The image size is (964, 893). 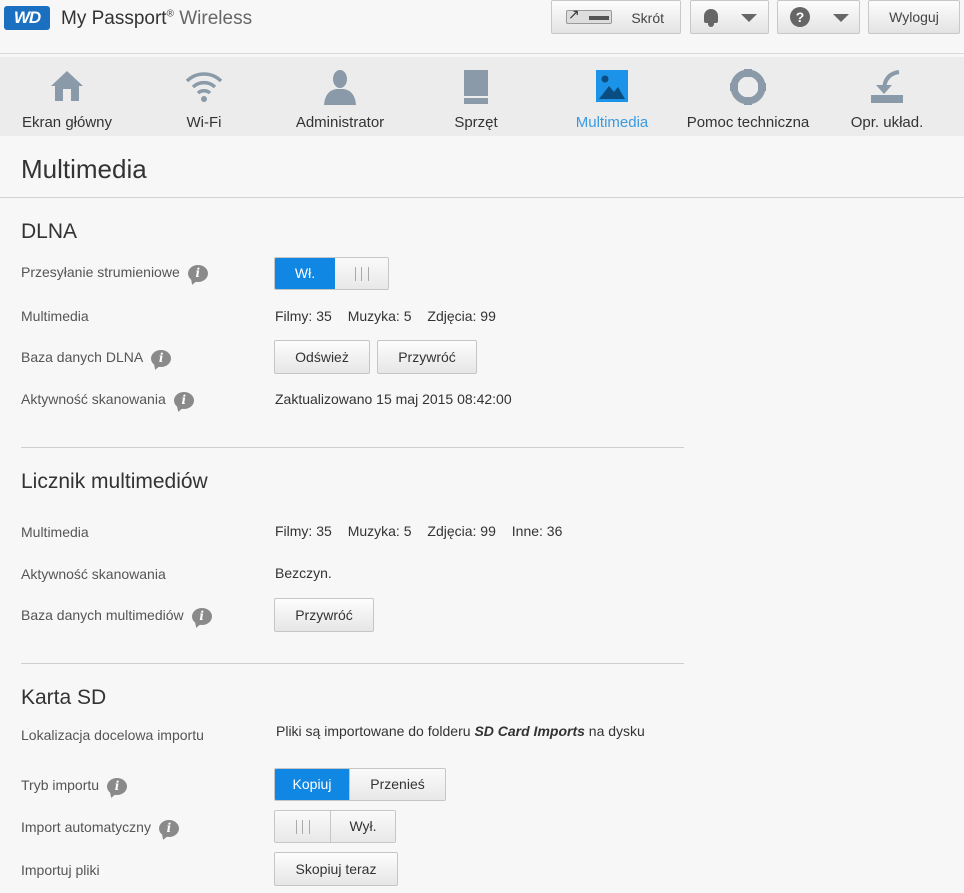 I want to click on dlna-photos-count: Zdjęcia: 99, so click(x=461, y=316).